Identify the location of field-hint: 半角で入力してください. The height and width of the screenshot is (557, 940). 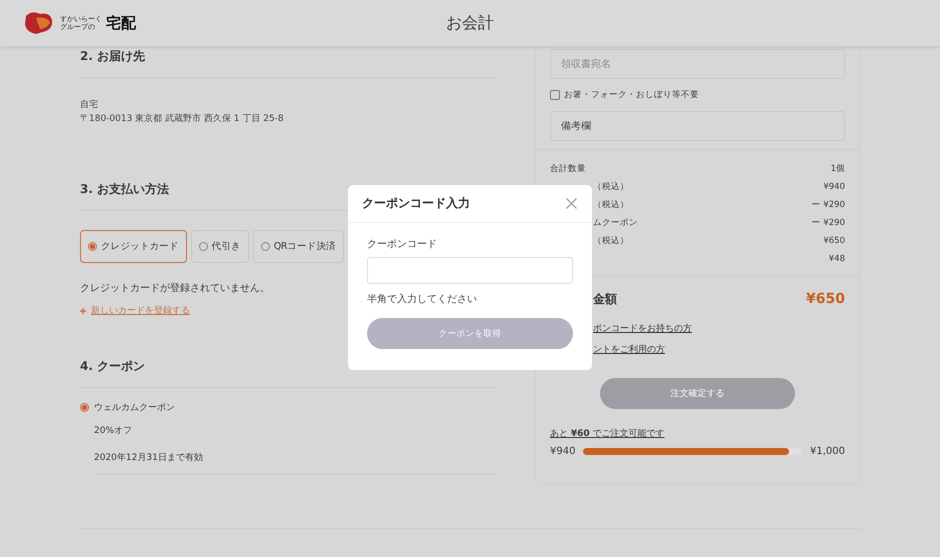
(422, 299).